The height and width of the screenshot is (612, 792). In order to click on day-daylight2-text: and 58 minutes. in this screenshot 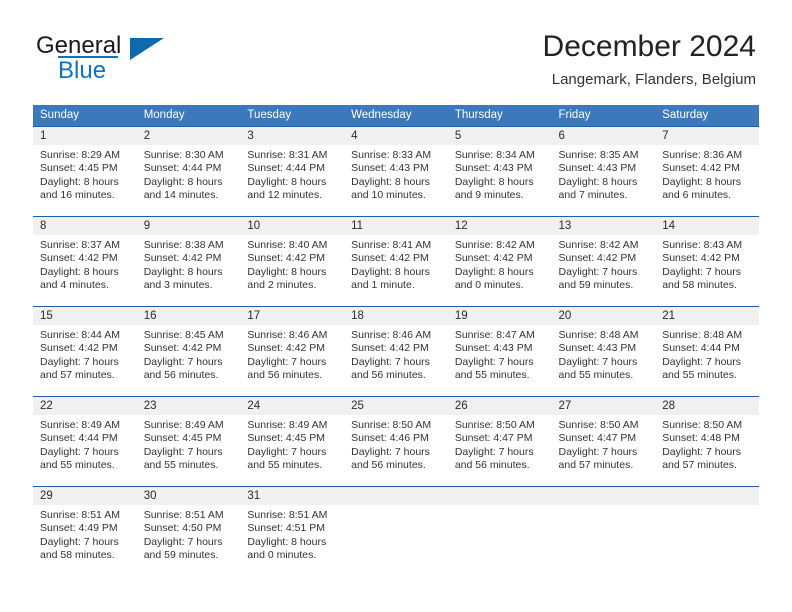, I will do `click(699, 285)`.